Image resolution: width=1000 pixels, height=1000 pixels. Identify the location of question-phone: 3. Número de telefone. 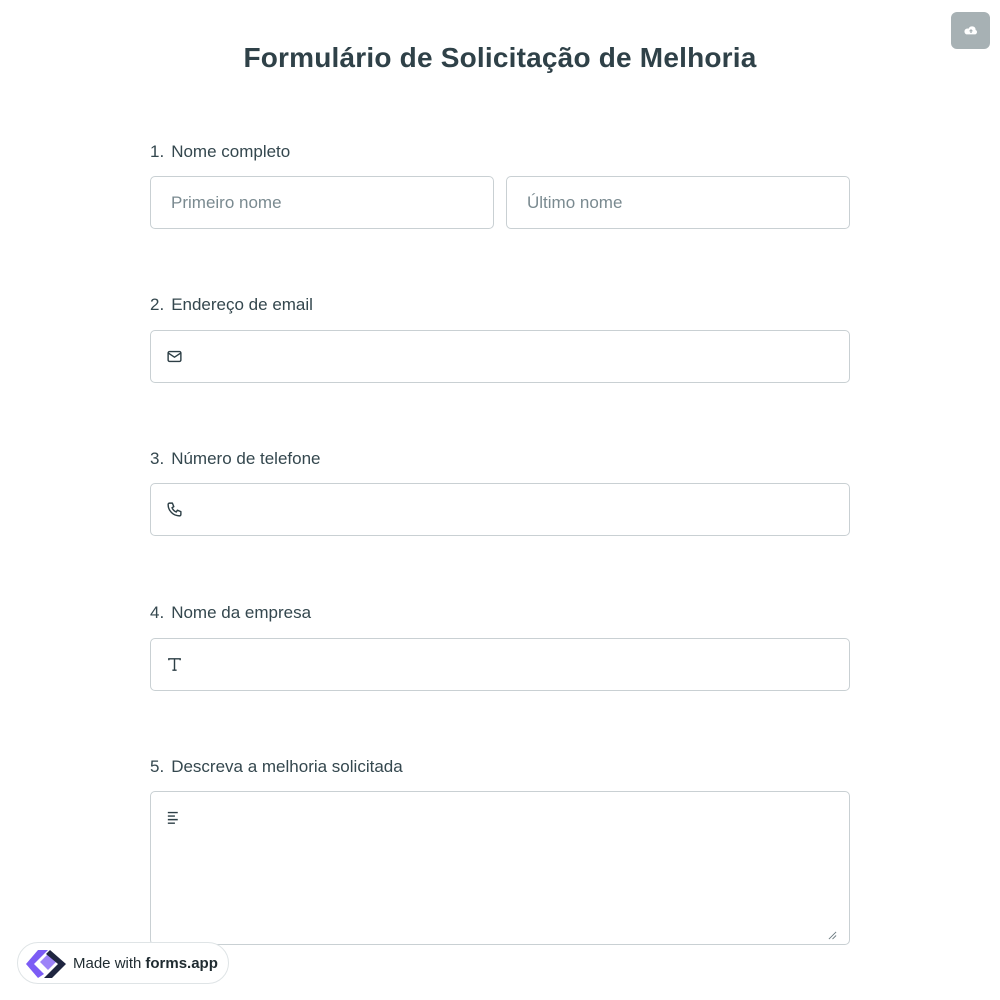
(500, 459).